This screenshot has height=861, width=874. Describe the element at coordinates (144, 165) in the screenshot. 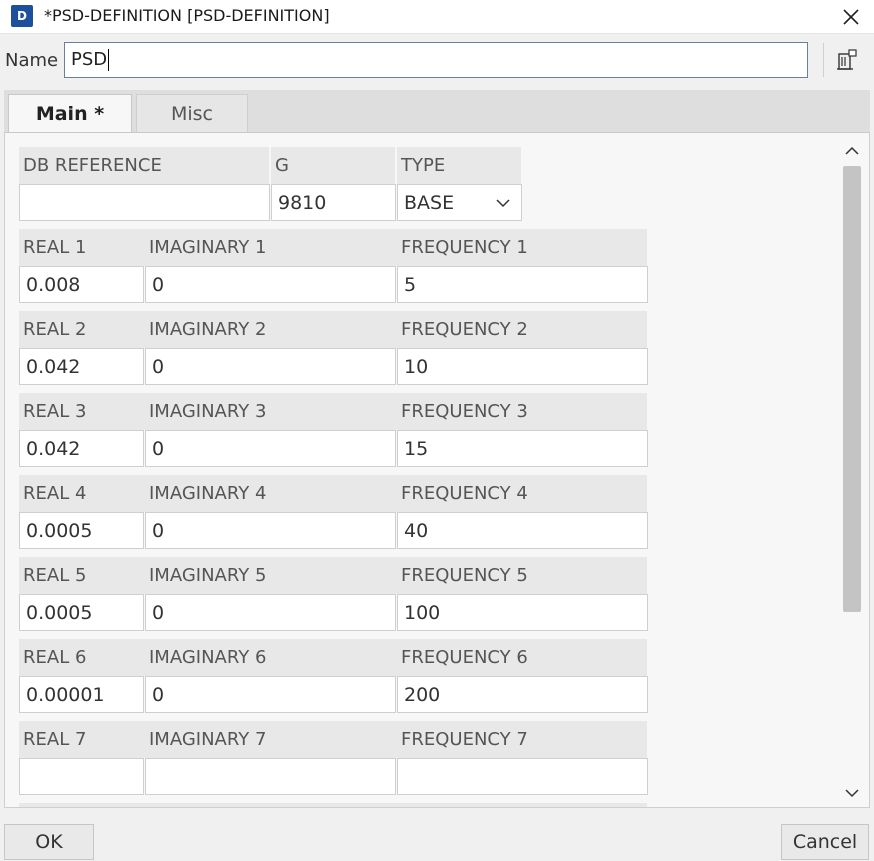

I see `db-reference-label: DB REFERENCE` at that location.